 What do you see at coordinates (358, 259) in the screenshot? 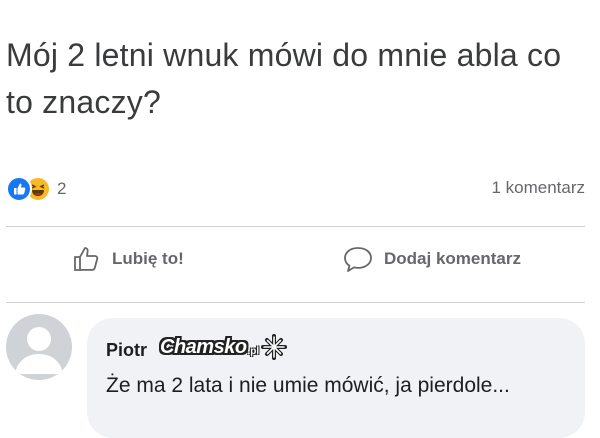
I see `comment-bubble-icon` at bounding box center [358, 259].